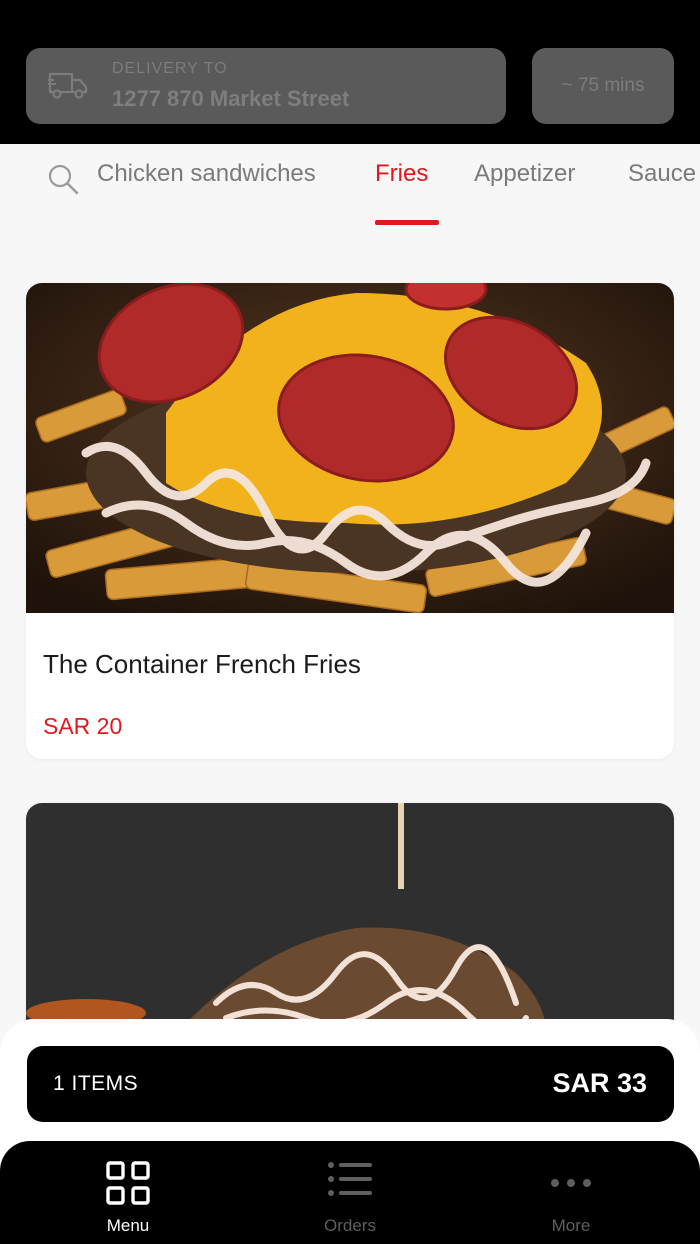  What do you see at coordinates (571, 1225) in the screenshot?
I see `nav-more-label: More` at bounding box center [571, 1225].